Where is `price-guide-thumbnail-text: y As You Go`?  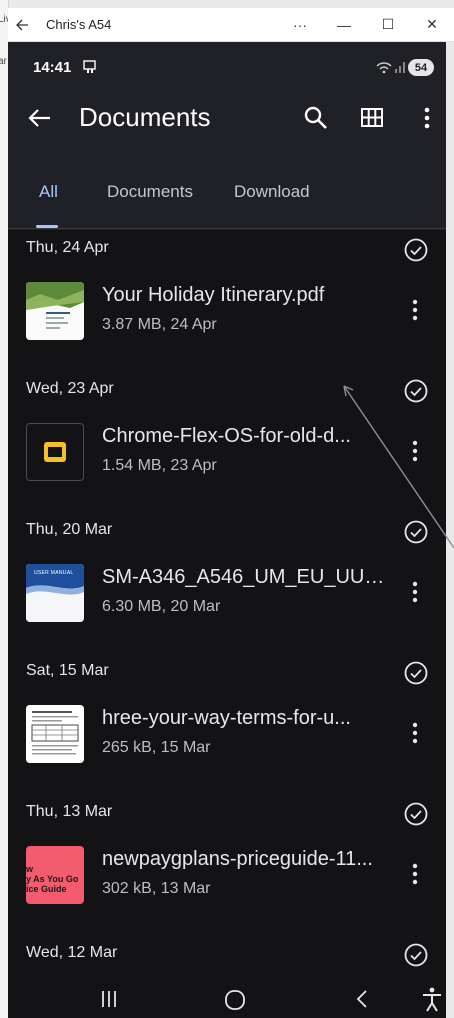 price-guide-thumbnail-text: y As You Go is located at coordinates (52, 879).